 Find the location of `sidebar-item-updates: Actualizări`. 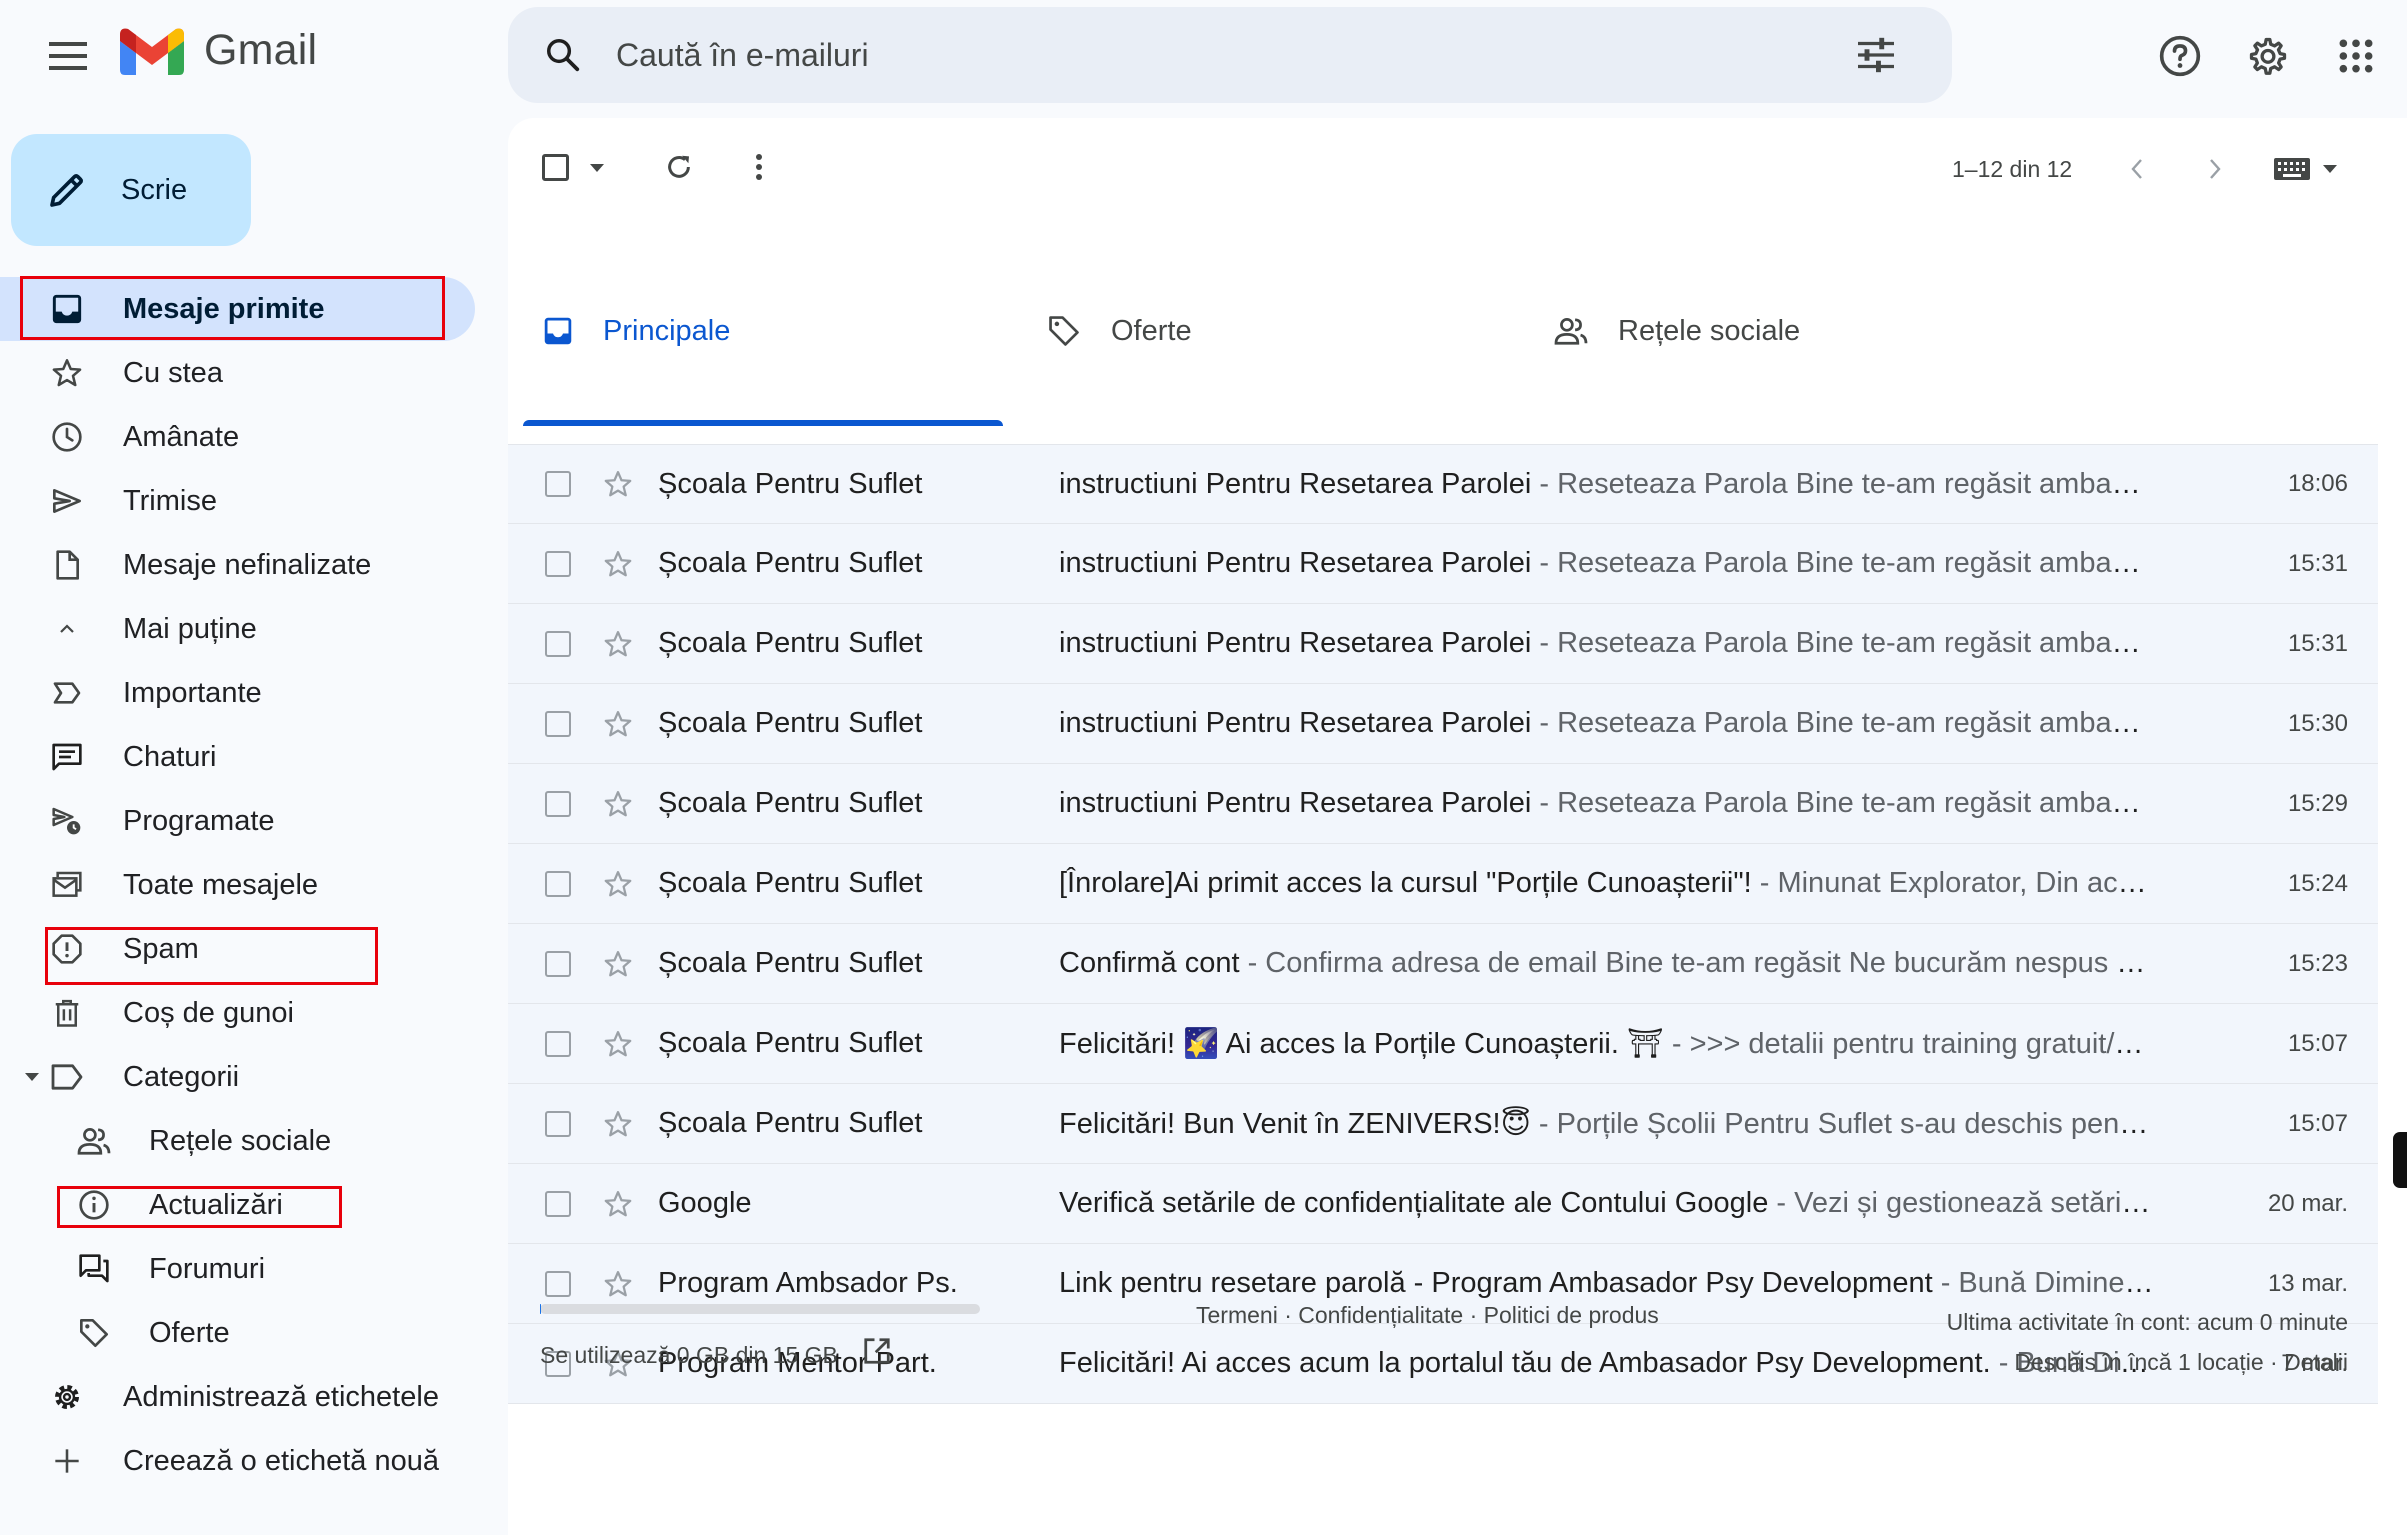

sidebar-item-updates: Actualizări is located at coordinates (237, 1205).